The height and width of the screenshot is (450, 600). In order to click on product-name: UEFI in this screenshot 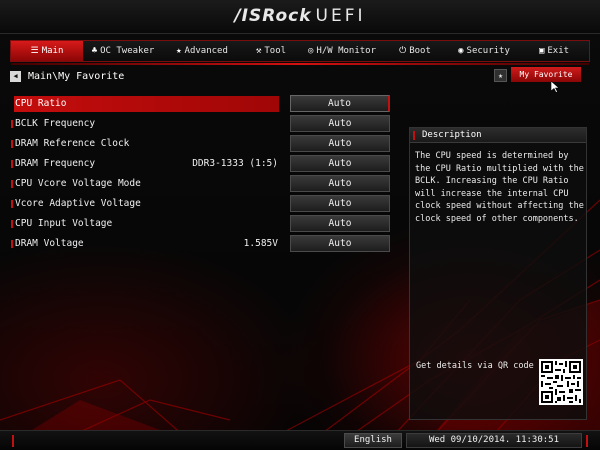, I will do `click(340, 16)`.